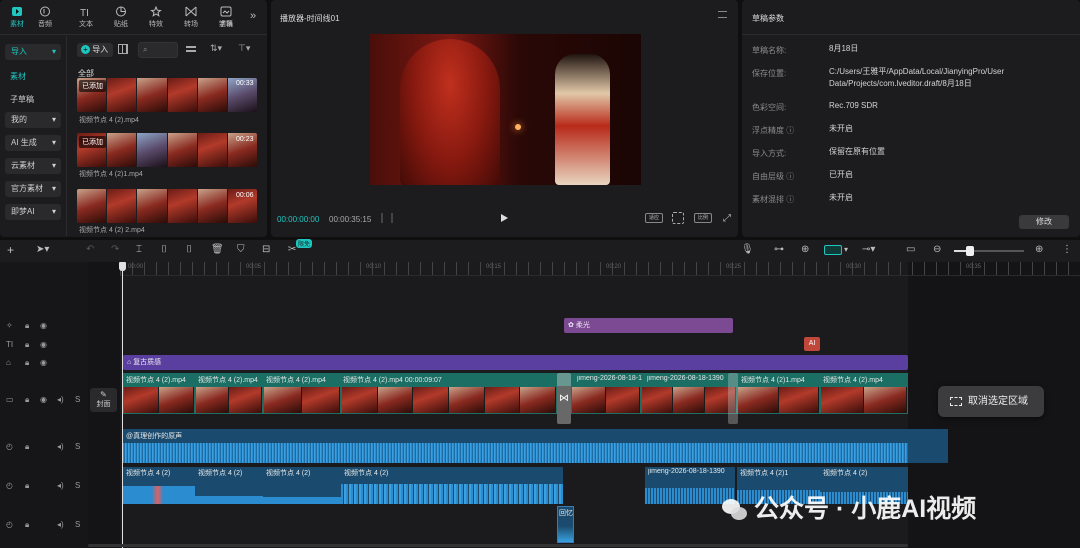 This screenshot has width=1080, height=548. Describe the element at coordinates (33, 143) in the screenshot. I see `sidebar-ai-gen: AI 生成 ▾` at that location.